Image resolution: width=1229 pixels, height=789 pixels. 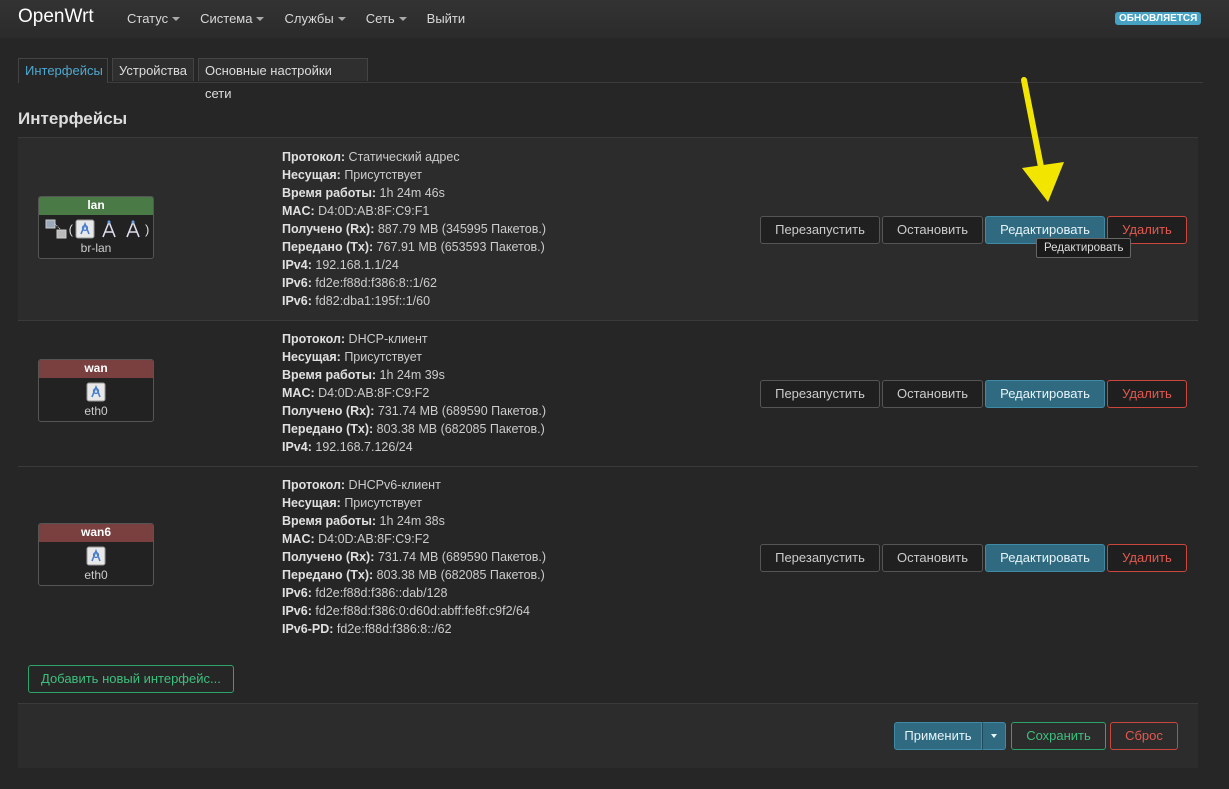 I want to click on interface-name: wan, so click(x=96, y=369).